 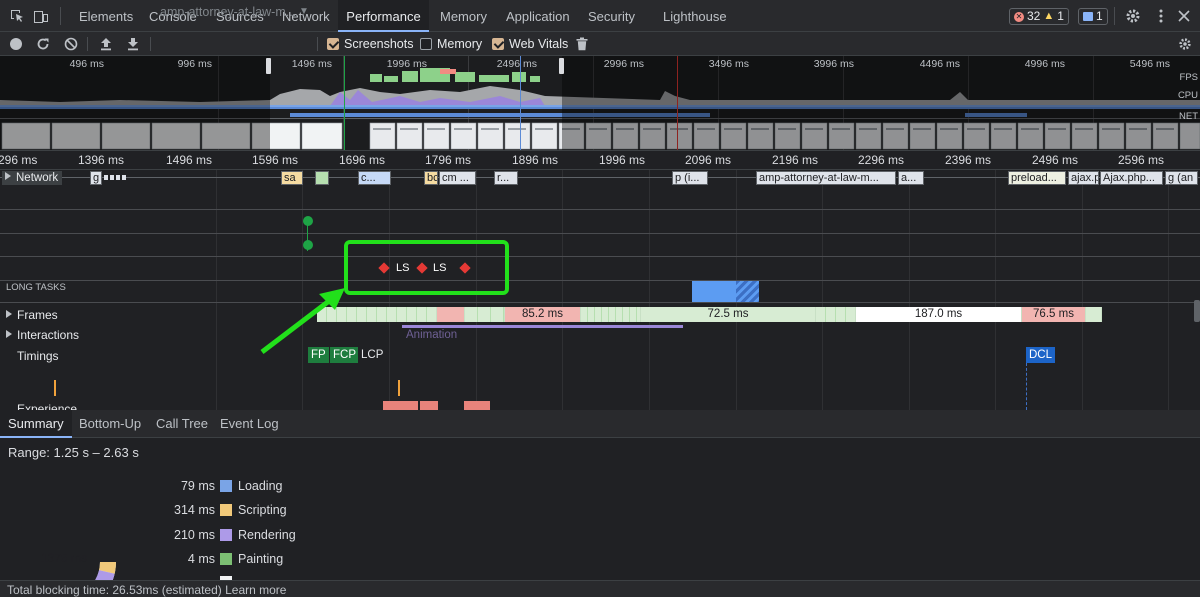 I want to click on learn-more-link: Learn more, so click(x=255, y=590).